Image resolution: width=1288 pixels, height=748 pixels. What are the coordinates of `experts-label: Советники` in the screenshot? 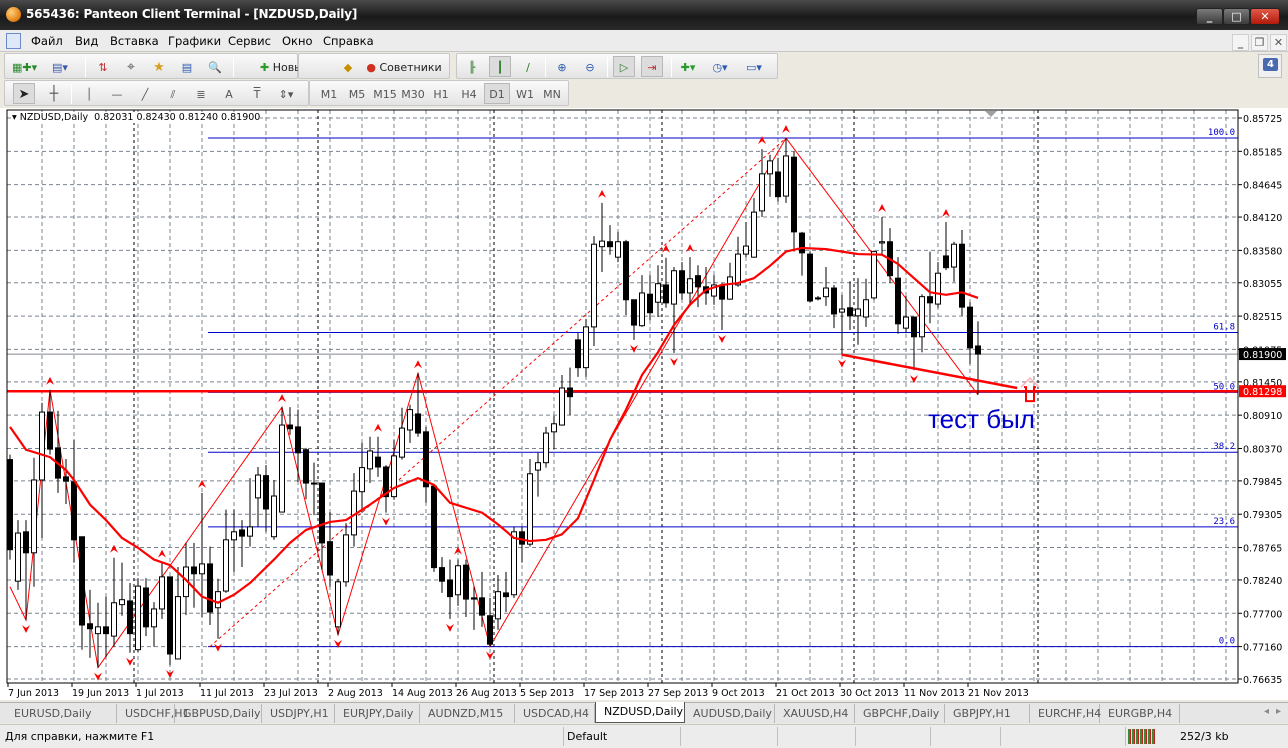 It's located at (410, 67).